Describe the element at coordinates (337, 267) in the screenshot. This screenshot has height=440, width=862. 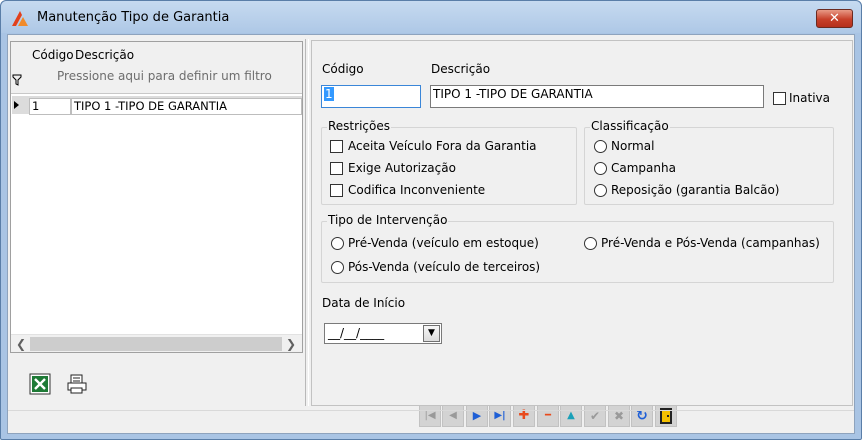
I see `pos-venda-radio` at that location.